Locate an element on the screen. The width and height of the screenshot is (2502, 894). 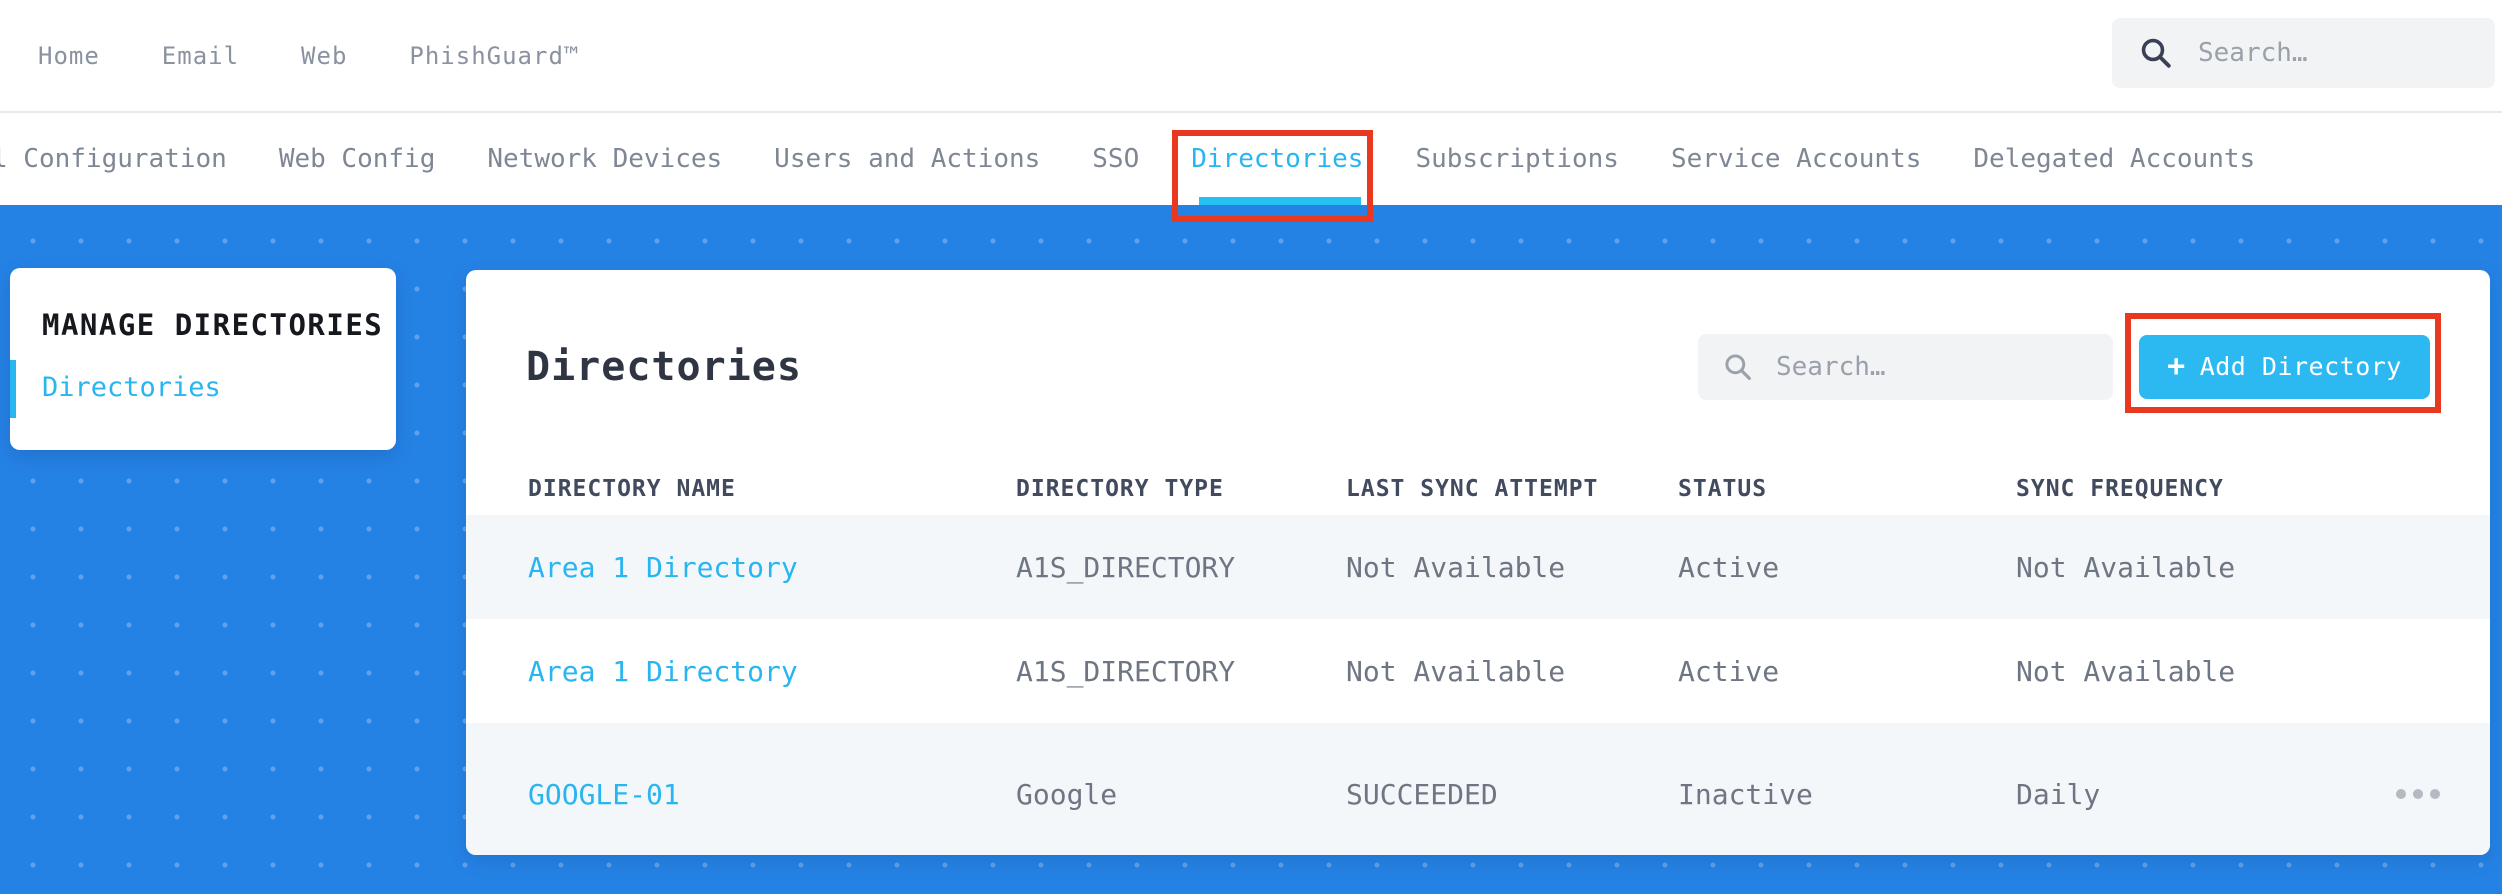
add-directory-button-label: Add Directory is located at coordinates (2300, 366).